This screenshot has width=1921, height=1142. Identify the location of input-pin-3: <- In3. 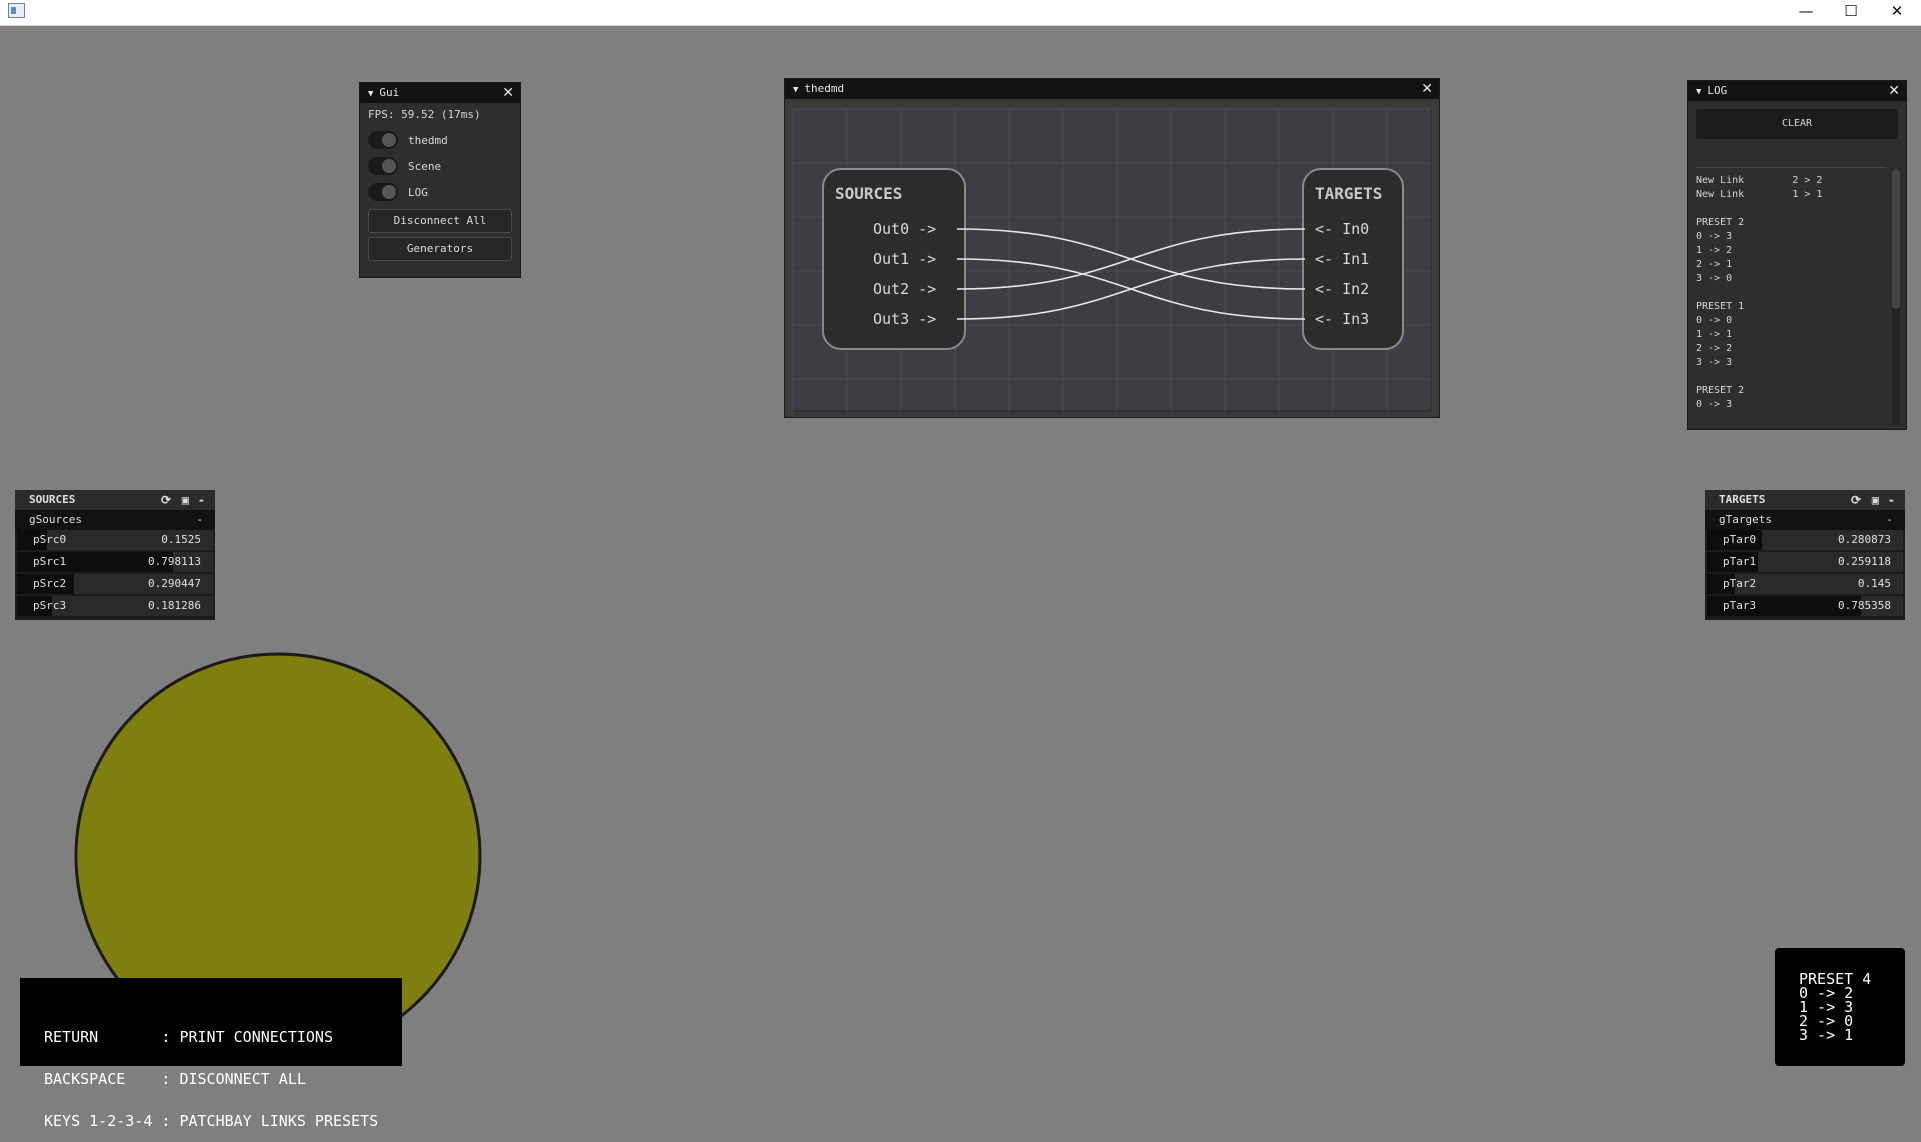
(1342, 319).